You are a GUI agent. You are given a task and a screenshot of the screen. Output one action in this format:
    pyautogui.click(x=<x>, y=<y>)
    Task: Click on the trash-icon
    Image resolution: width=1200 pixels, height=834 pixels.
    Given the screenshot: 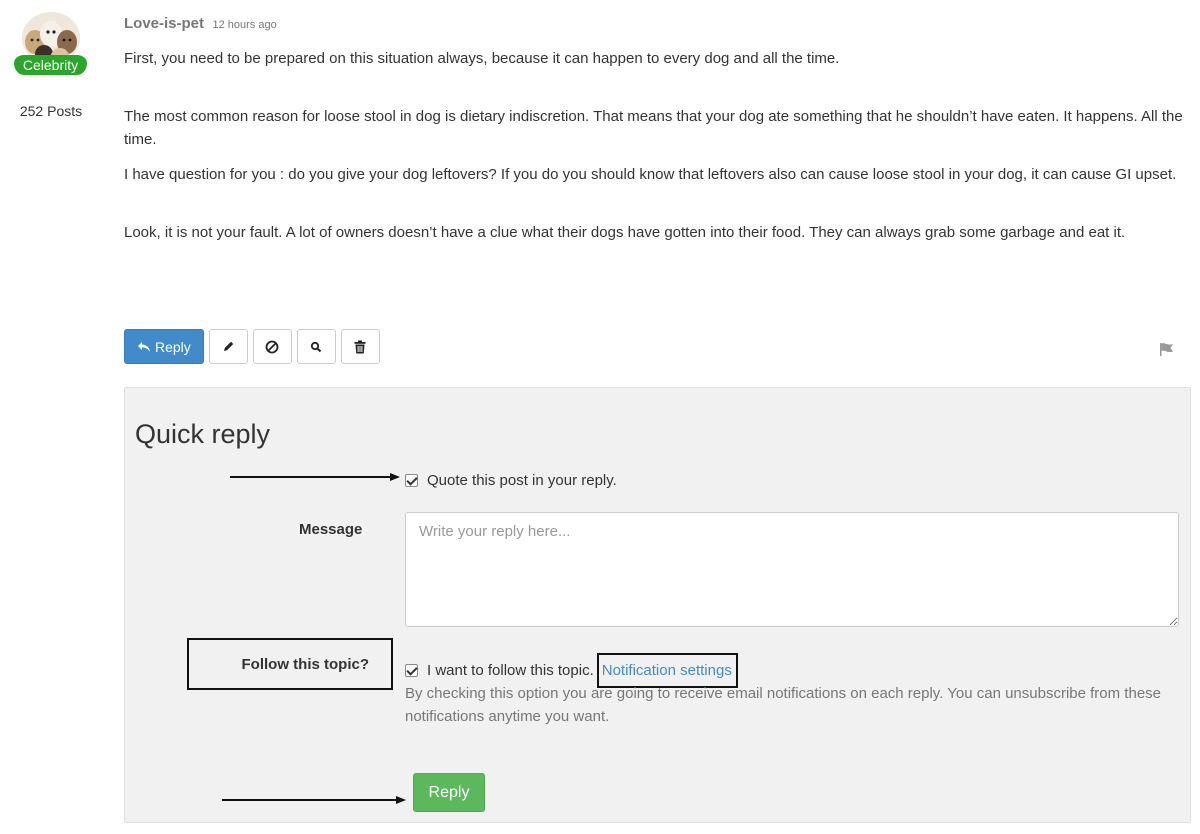 What is the action you would take?
    pyautogui.click(x=360, y=346)
    